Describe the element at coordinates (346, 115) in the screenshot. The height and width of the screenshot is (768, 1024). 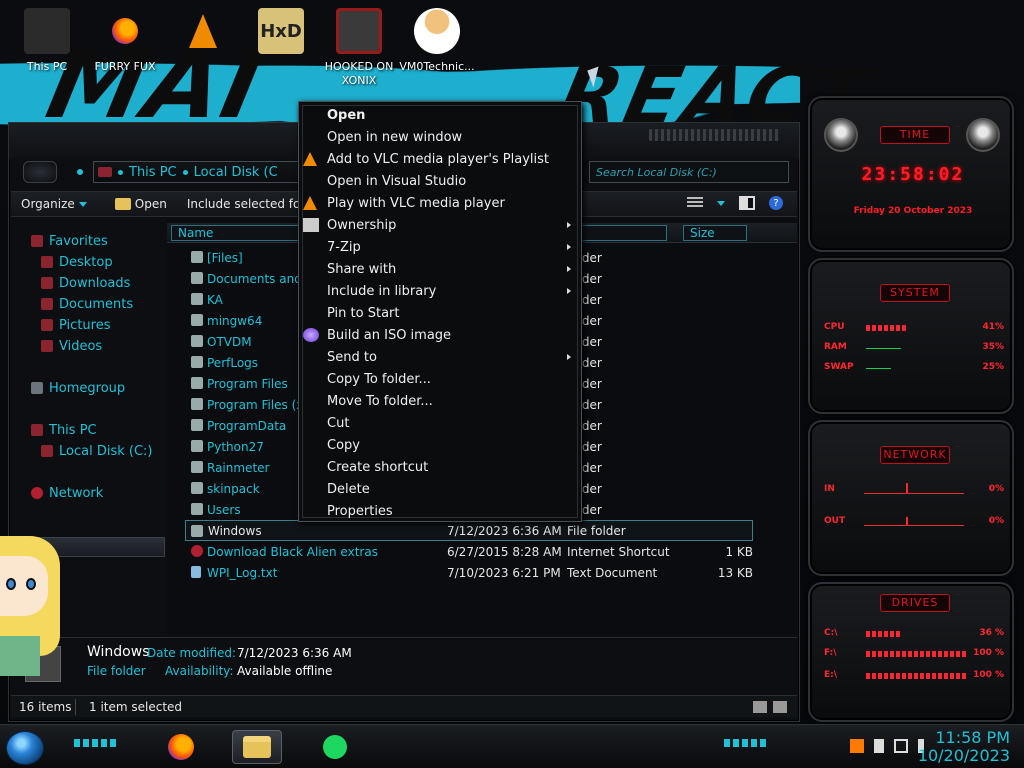
I see `menu-item-label: Open` at that location.